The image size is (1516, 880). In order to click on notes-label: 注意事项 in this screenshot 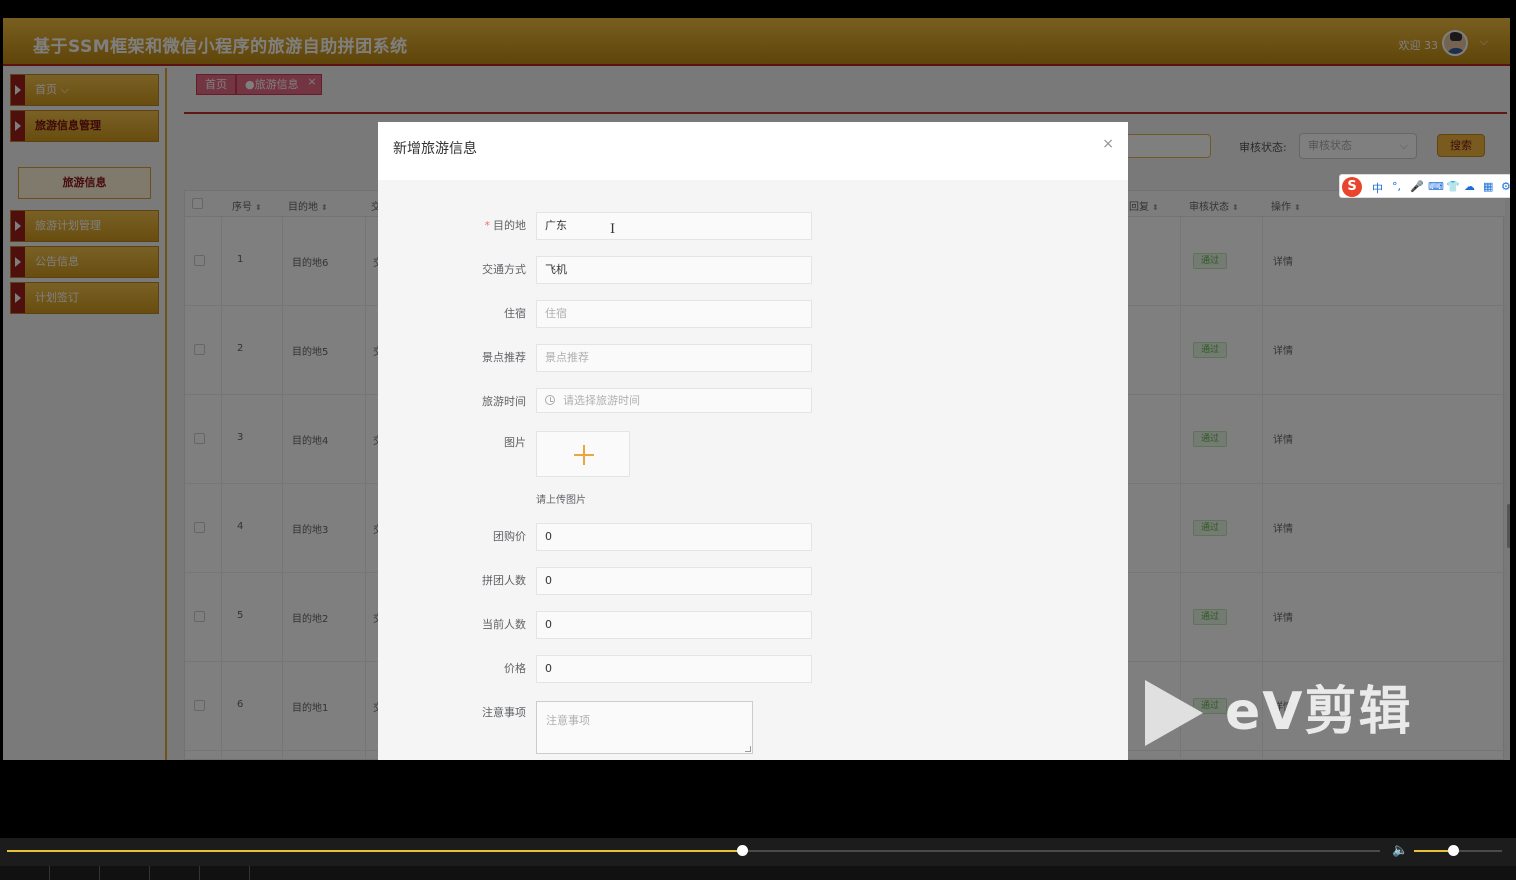, I will do `click(504, 712)`.